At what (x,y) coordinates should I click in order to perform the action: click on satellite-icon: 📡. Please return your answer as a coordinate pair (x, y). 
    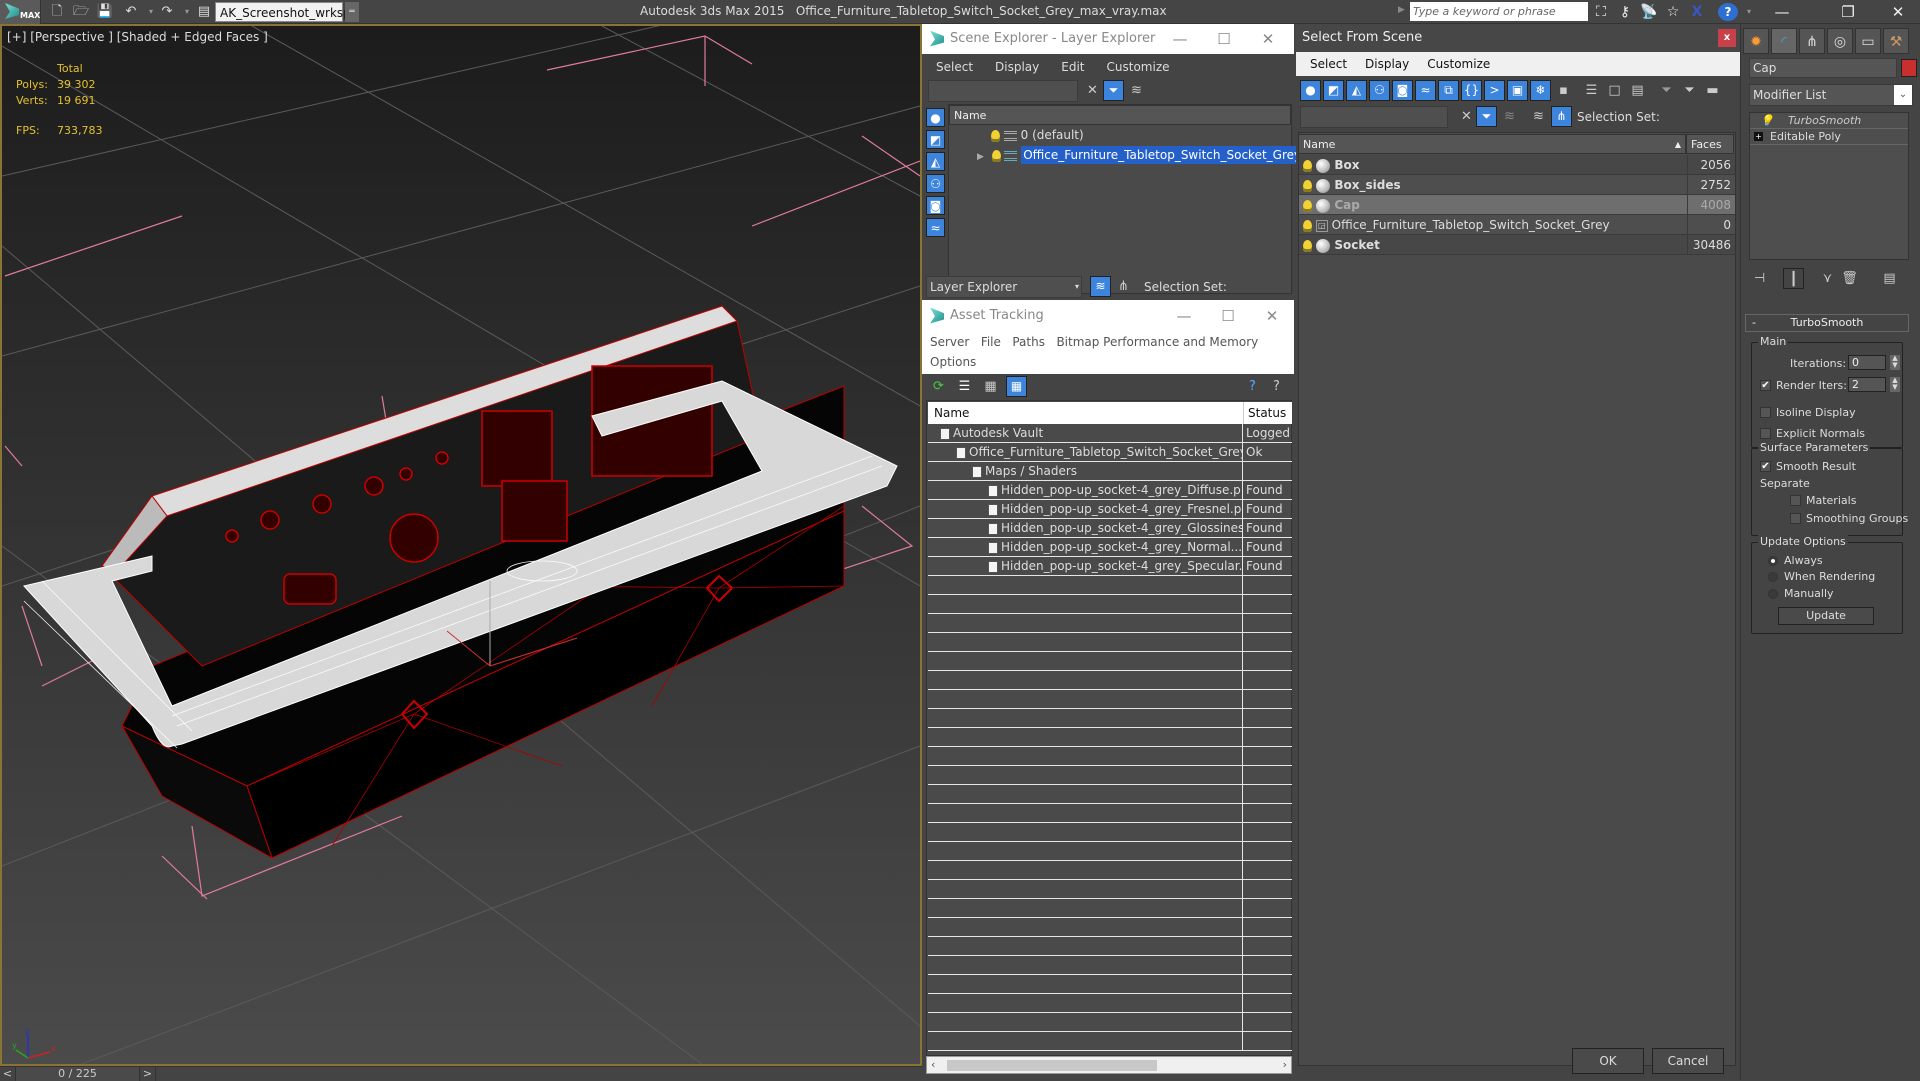
    Looking at the image, I should click on (1649, 12).